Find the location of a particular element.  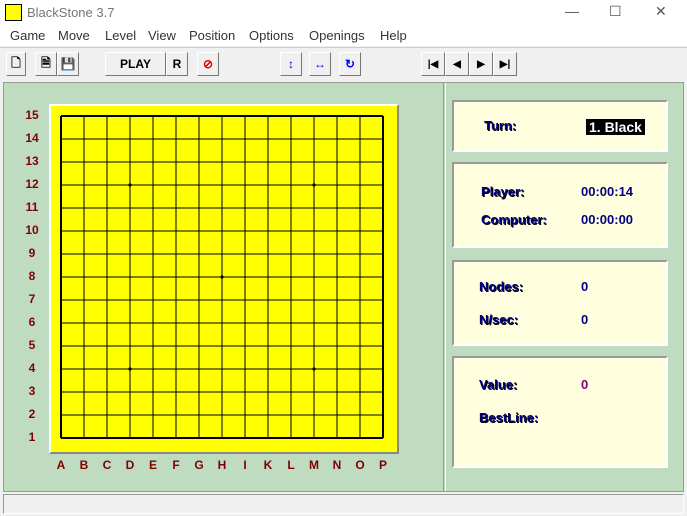

nps-value: 0 is located at coordinates (585, 319).